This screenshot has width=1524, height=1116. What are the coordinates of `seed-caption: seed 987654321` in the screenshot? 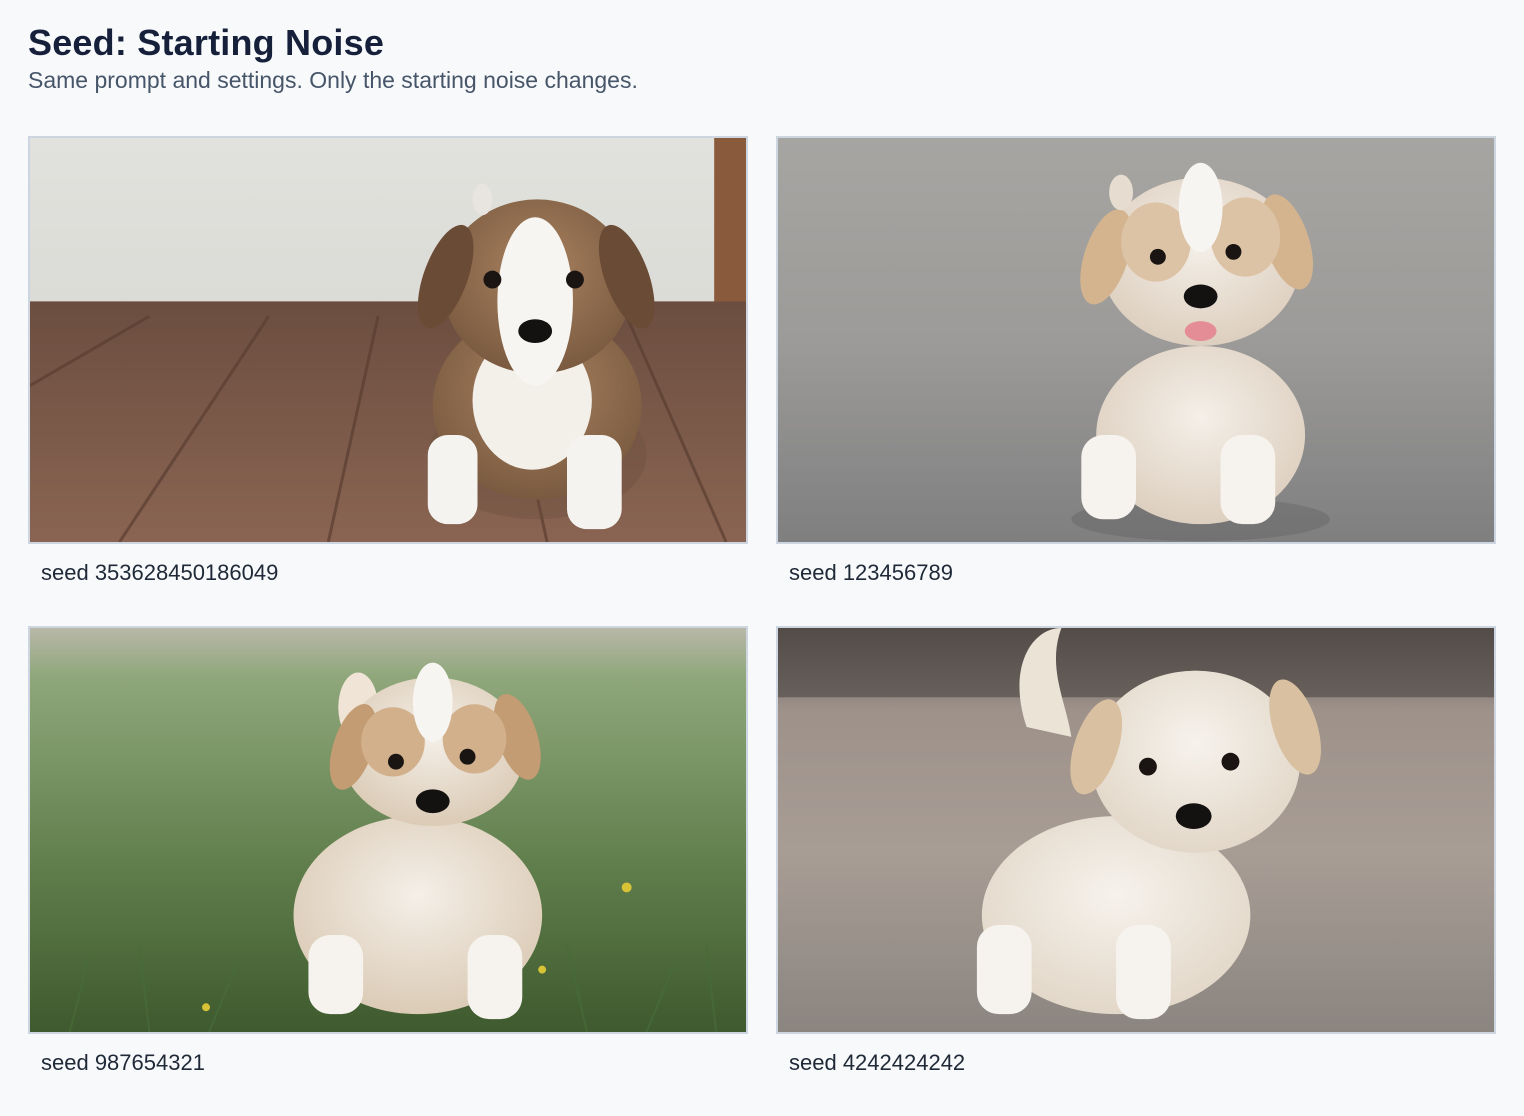 It's located at (123, 1062).